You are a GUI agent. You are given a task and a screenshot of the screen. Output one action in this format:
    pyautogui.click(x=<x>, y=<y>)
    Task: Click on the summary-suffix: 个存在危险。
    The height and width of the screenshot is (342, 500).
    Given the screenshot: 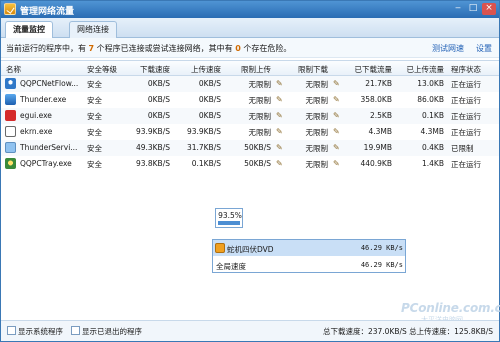 What is the action you would take?
    pyautogui.click(x=267, y=48)
    